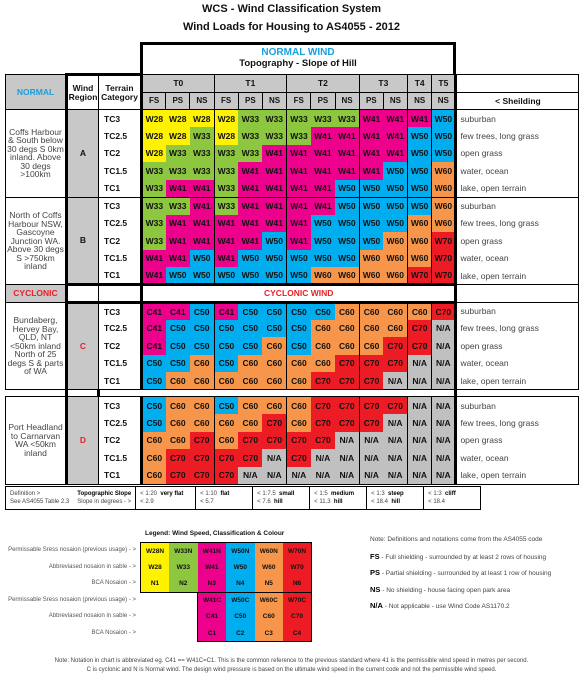 The width and height of the screenshot is (583, 678). I want to click on slope-item: < 1:5 medium < 11.3 hill, so click(338, 498).